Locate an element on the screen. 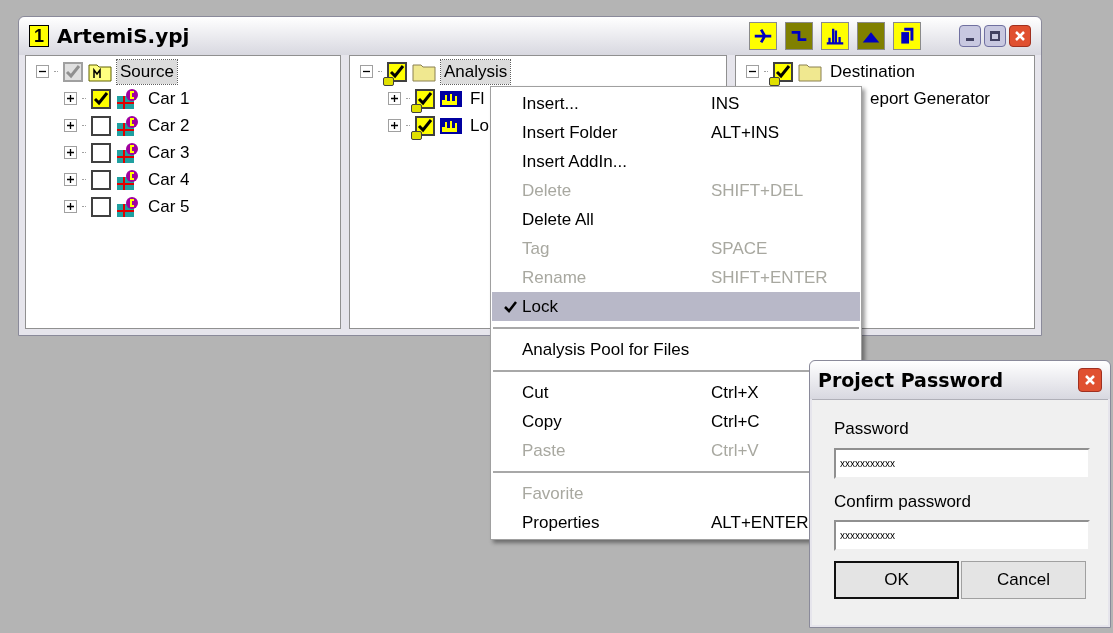 The width and height of the screenshot is (1113, 633). tree-item: Destination is located at coordinates (873, 71).